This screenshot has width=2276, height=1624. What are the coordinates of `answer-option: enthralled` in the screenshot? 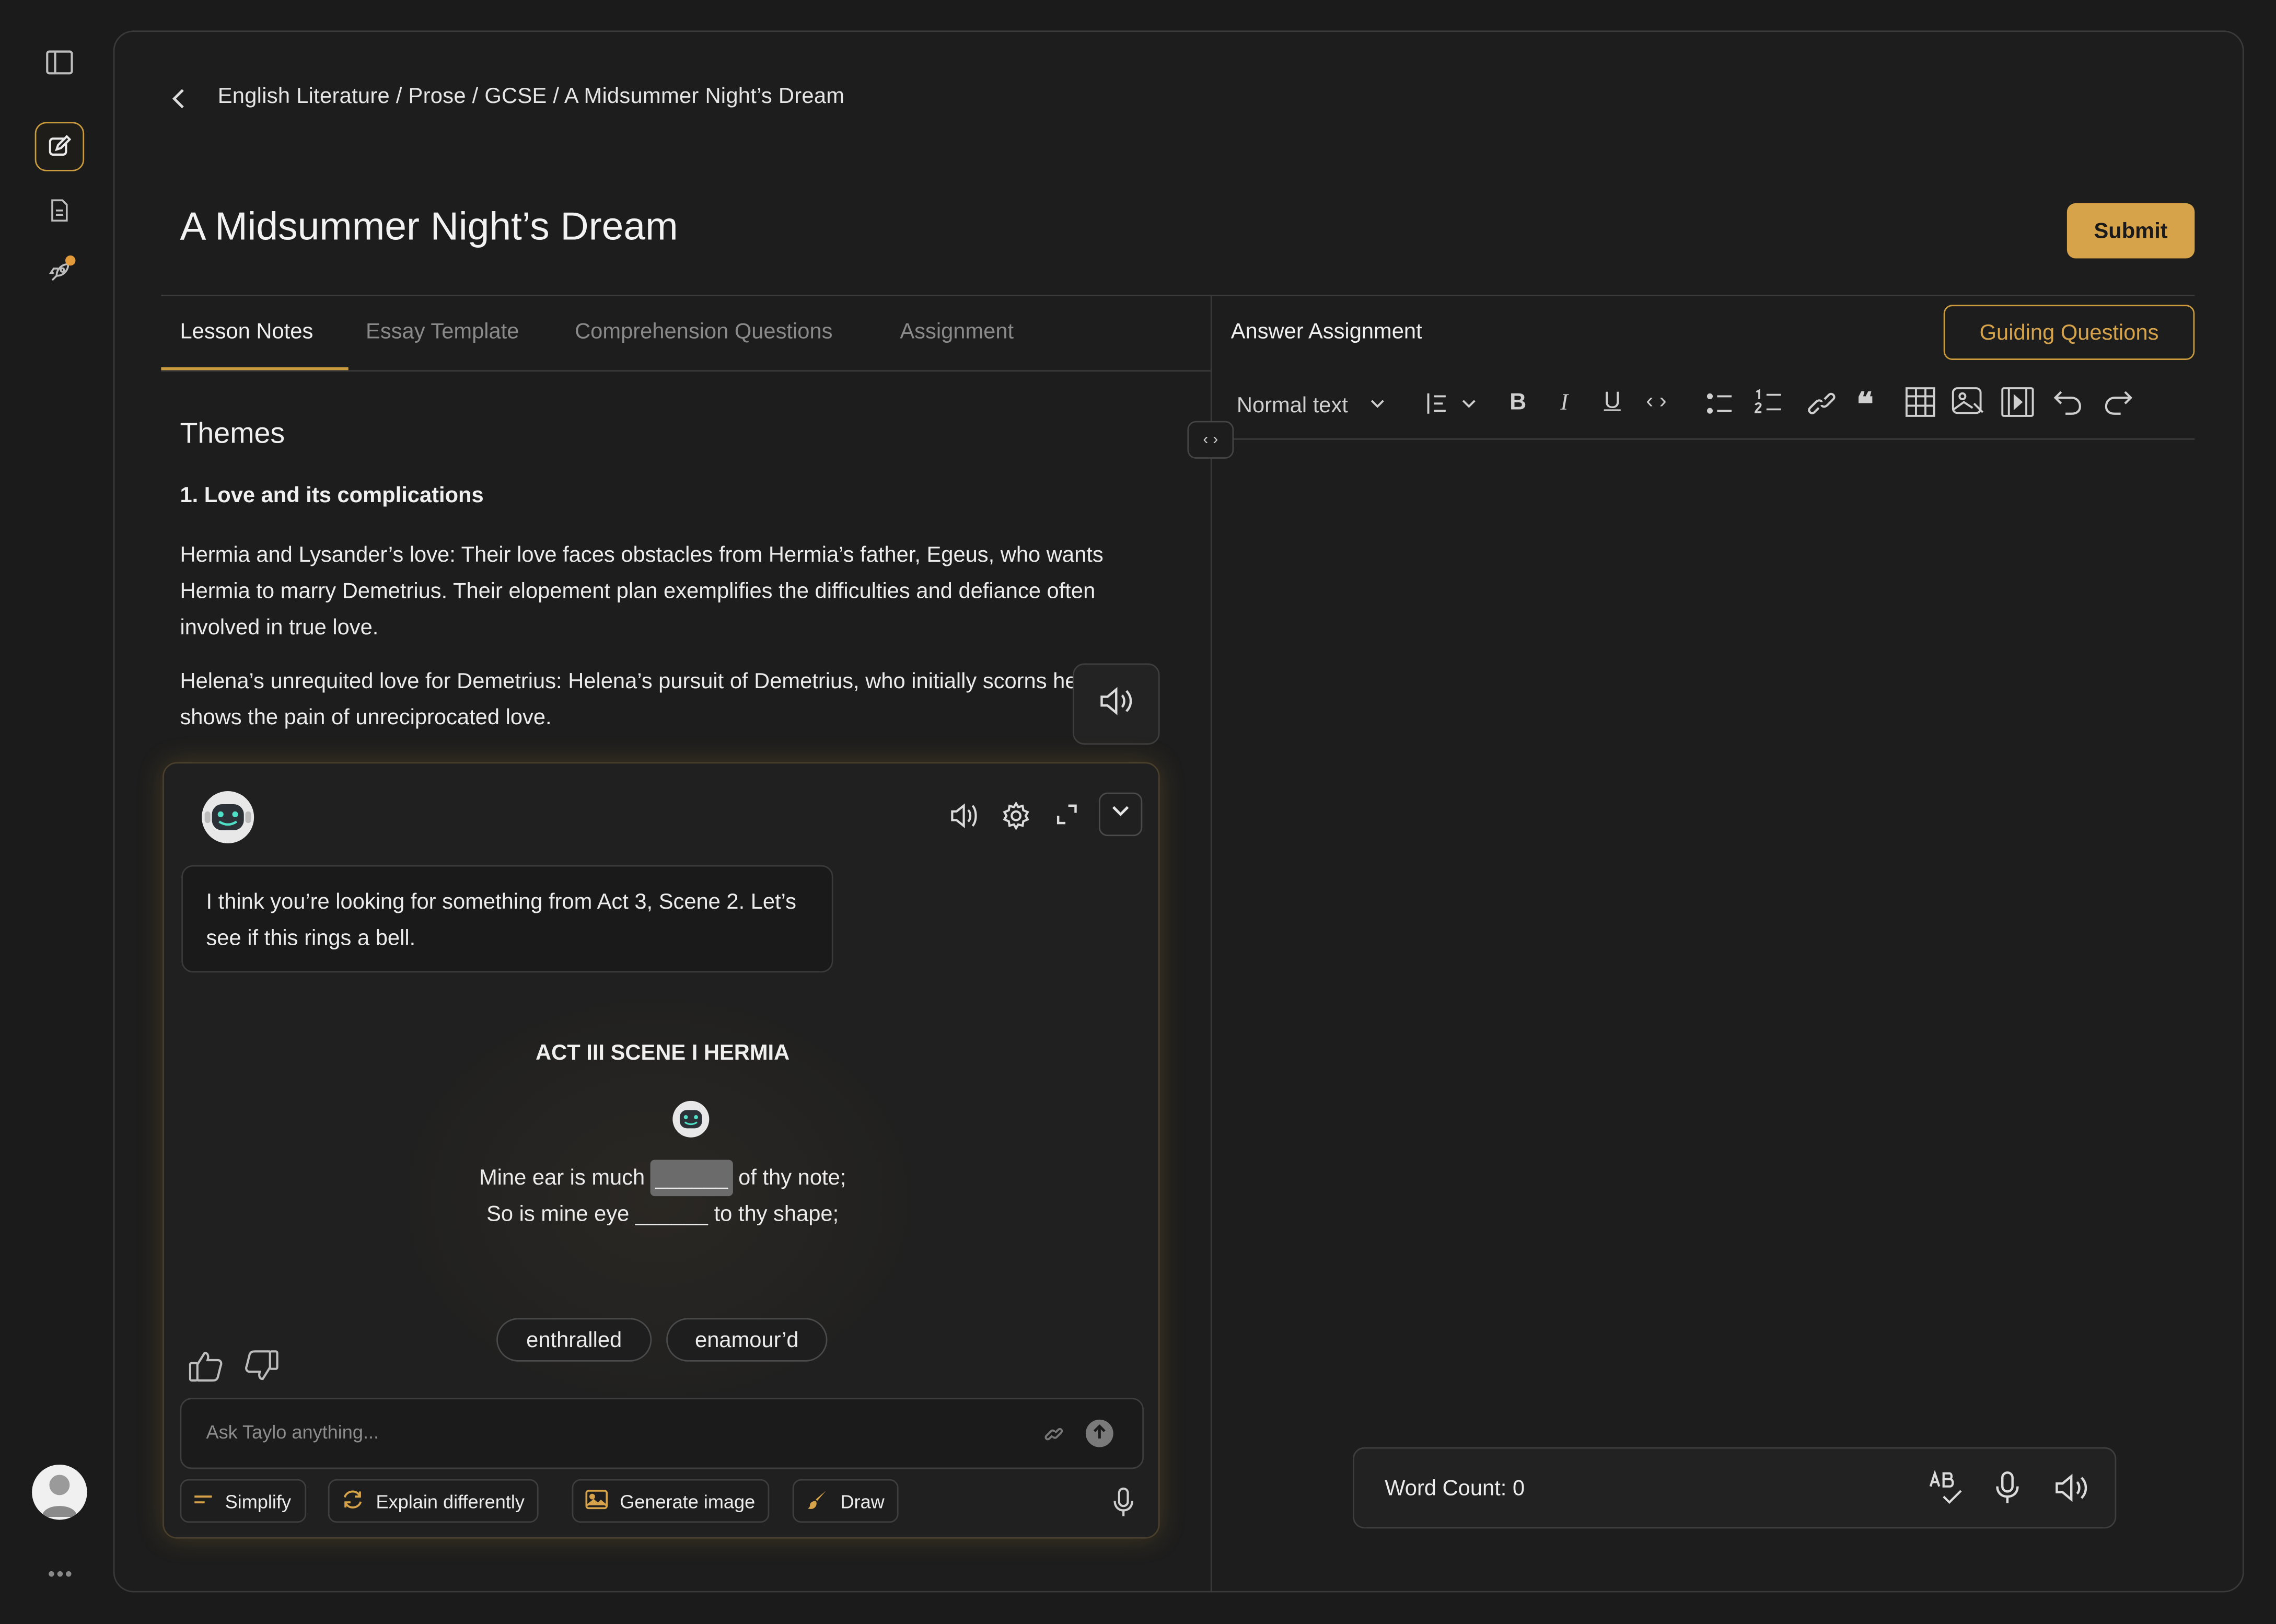 It's located at (574, 1340).